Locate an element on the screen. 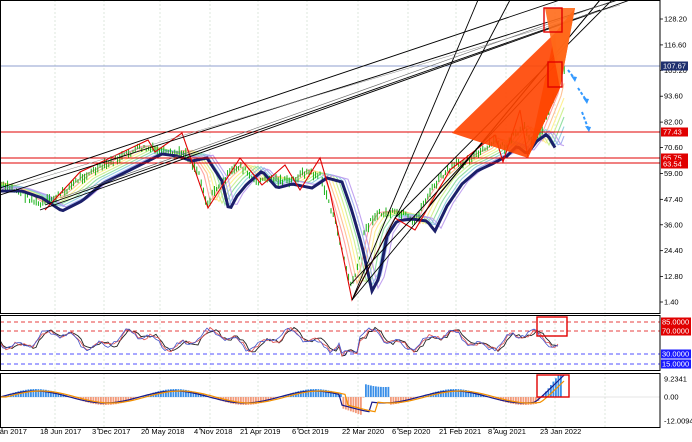 This screenshot has height=442, width=692. macd-tick-label: 9.2341 is located at coordinates (675, 379).